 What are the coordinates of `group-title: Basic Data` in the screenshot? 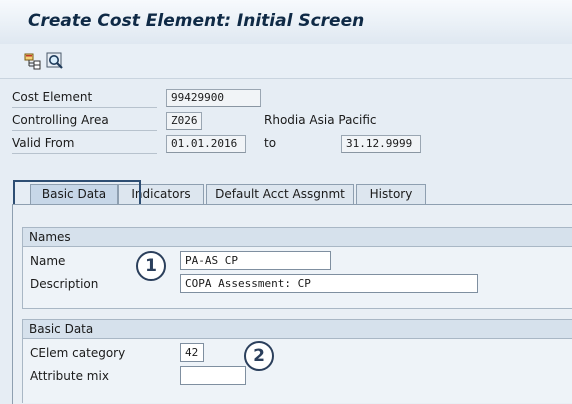 It's located at (297, 329).